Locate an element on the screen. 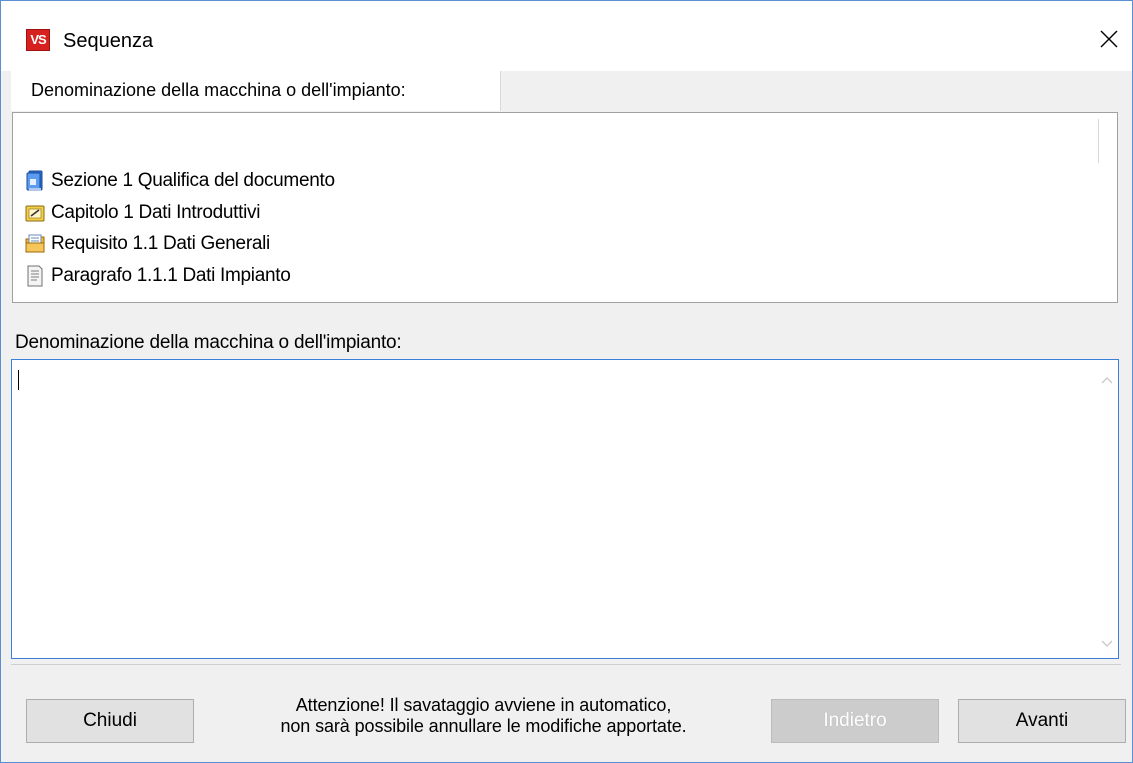 This screenshot has height=763, width=1133. app-logo-icon: VS is located at coordinates (38, 40).